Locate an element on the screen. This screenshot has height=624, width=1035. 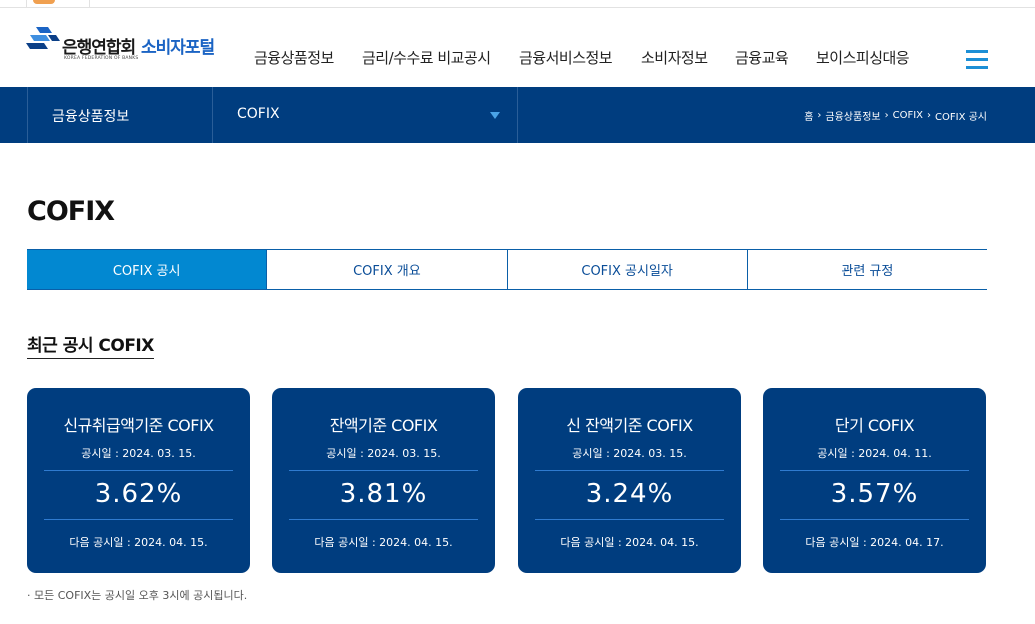
depth2-menu: COFIX is located at coordinates (258, 114).